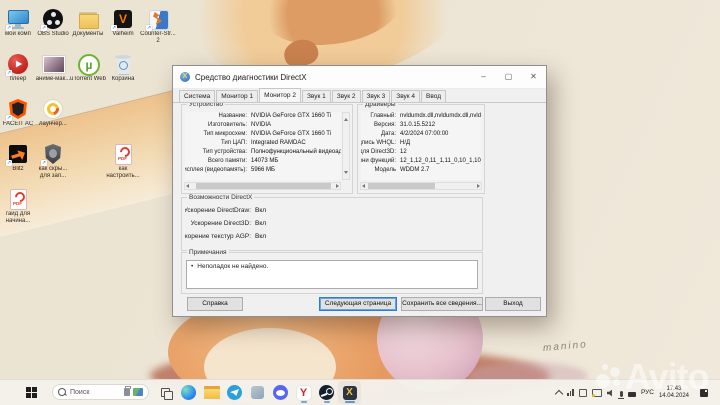  I want to click on taskbar-clock: 17:43 14.04.2024, so click(674, 393).